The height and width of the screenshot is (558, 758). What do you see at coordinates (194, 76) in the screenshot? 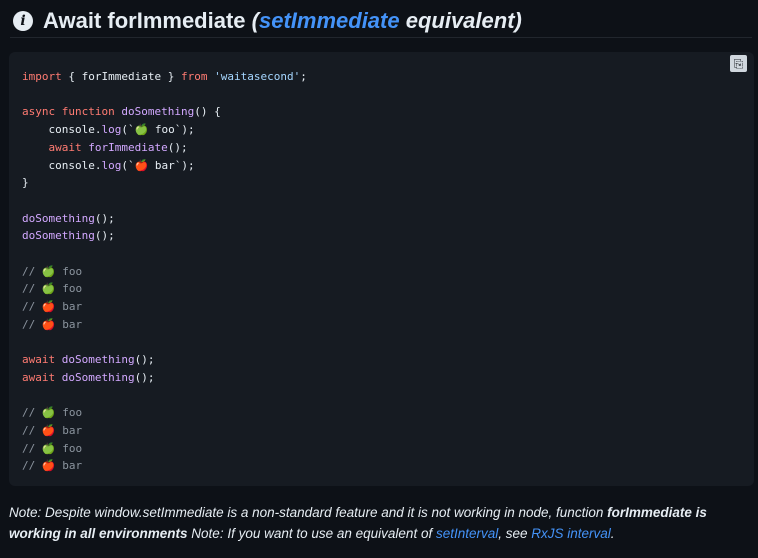
I see `keyword: from` at bounding box center [194, 76].